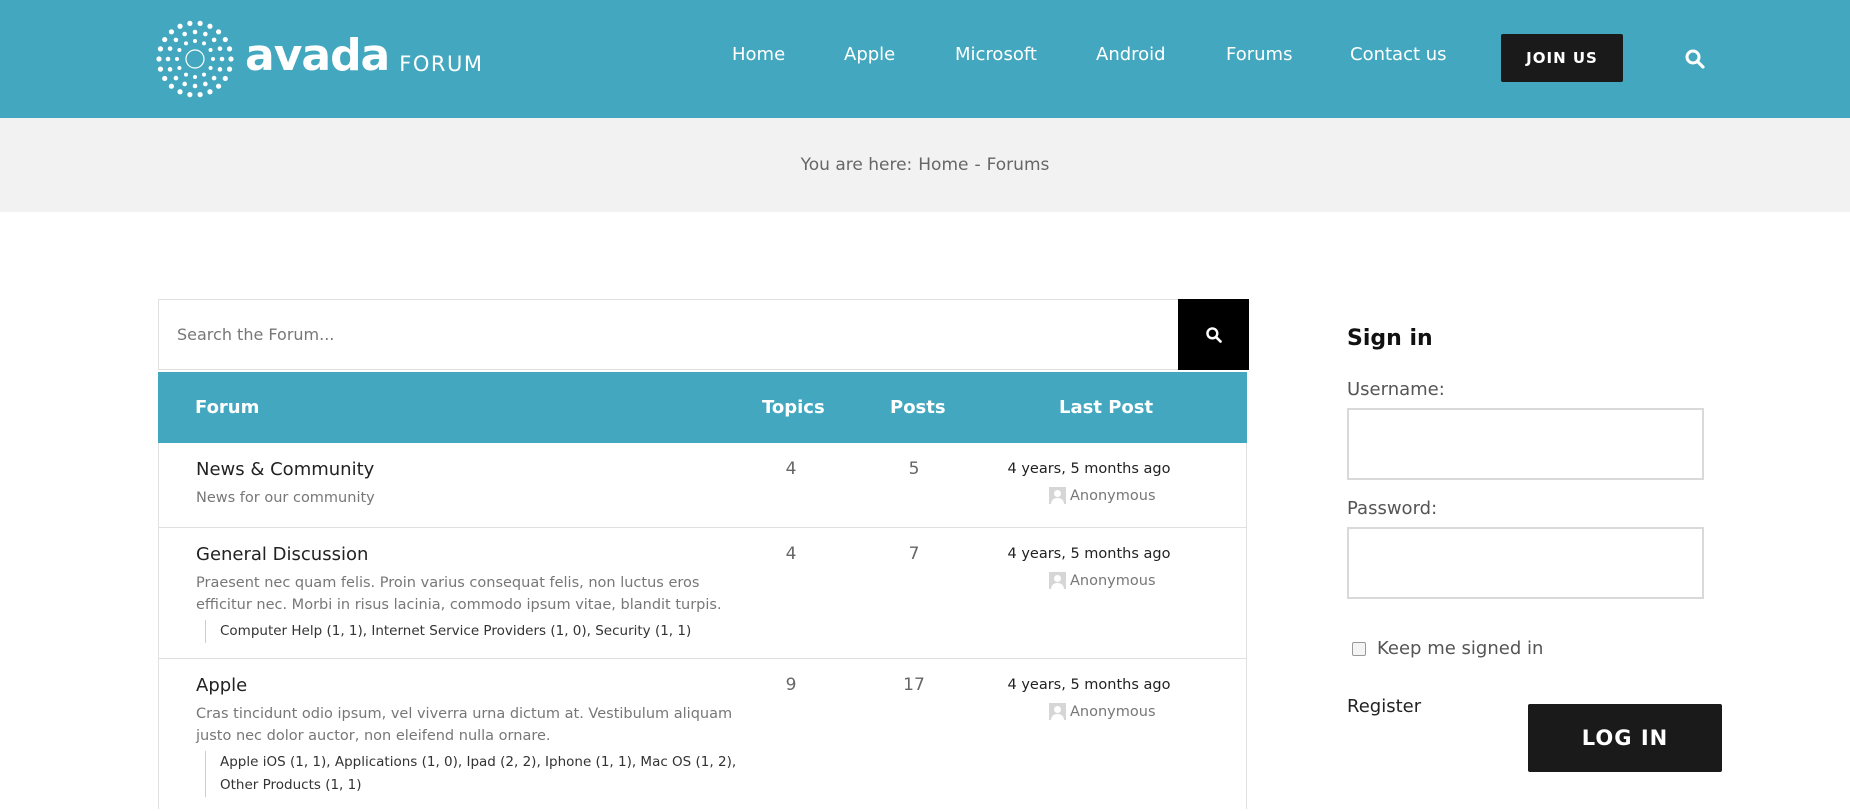 The height and width of the screenshot is (811, 1850). I want to click on nav-home: Home, so click(758, 54).